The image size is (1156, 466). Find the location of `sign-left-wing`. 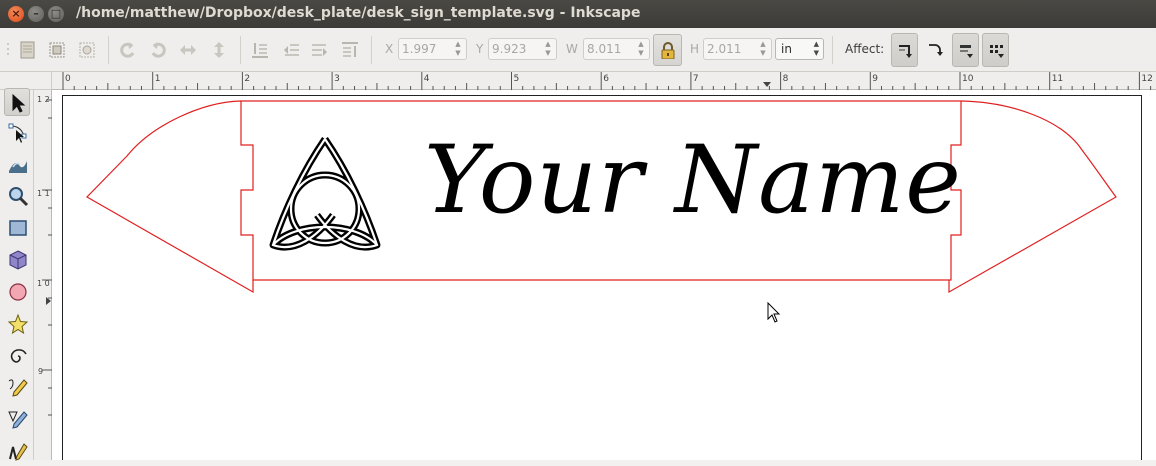

sign-left-wing is located at coordinates (170, 197).